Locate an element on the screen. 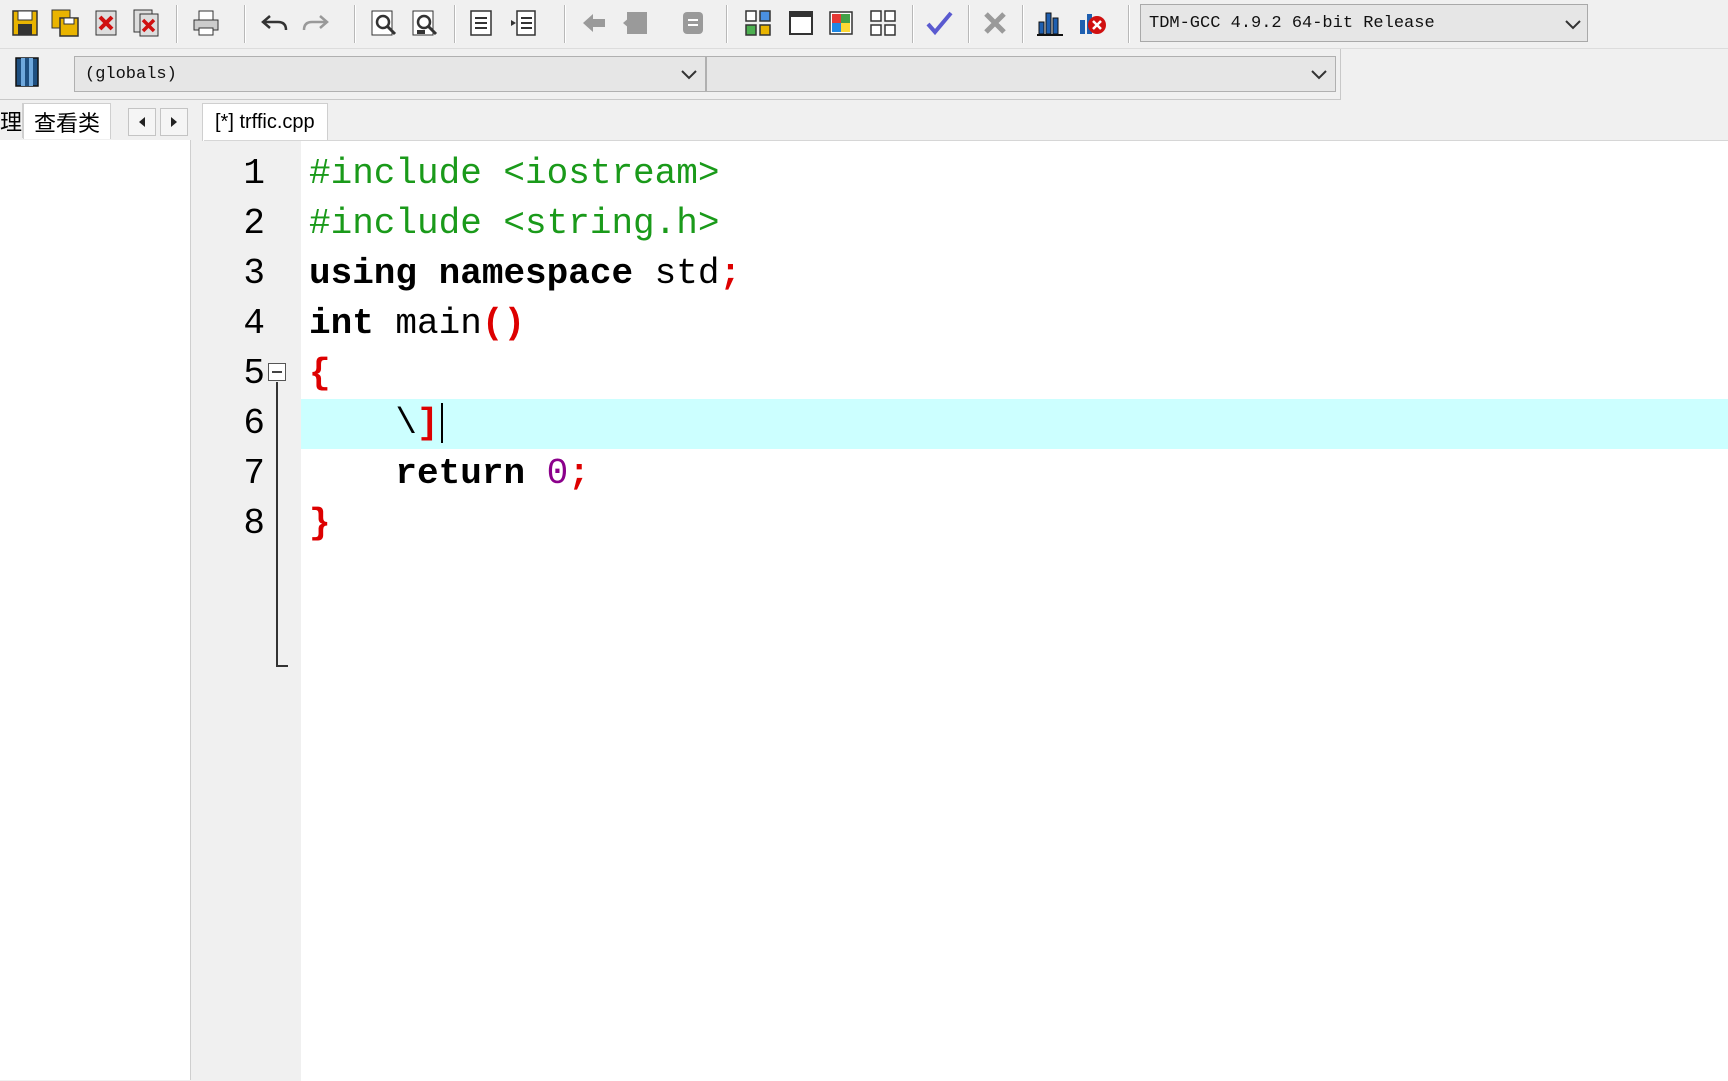 The width and height of the screenshot is (1728, 1081). unindent-button is located at coordinates (524, 23).